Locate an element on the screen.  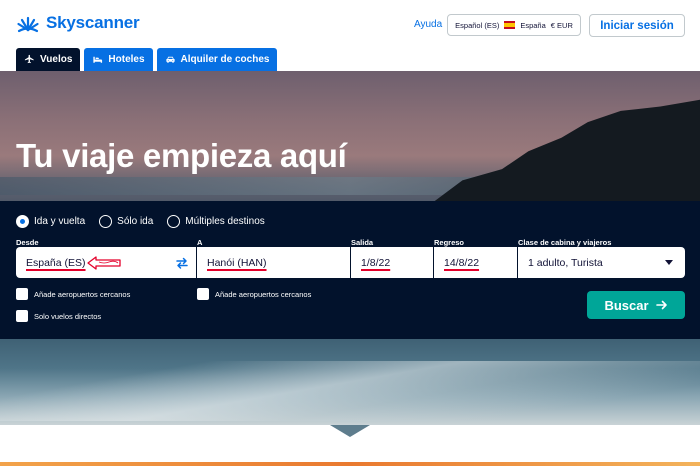
currency-label: € EUR is located at coordinates (561, 25).